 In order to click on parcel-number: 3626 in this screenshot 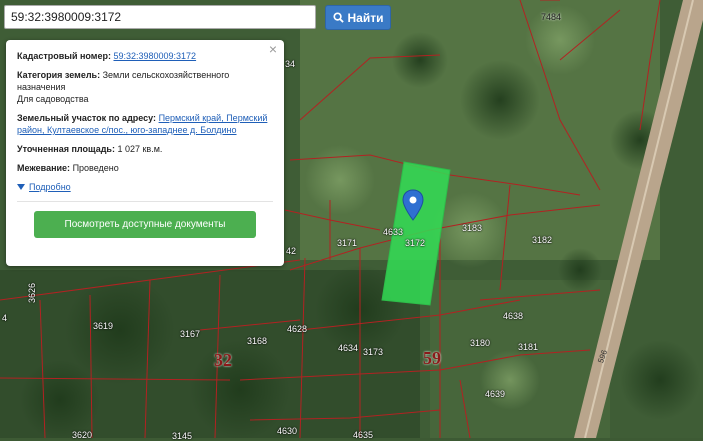, I will do `click(32, 293)`.